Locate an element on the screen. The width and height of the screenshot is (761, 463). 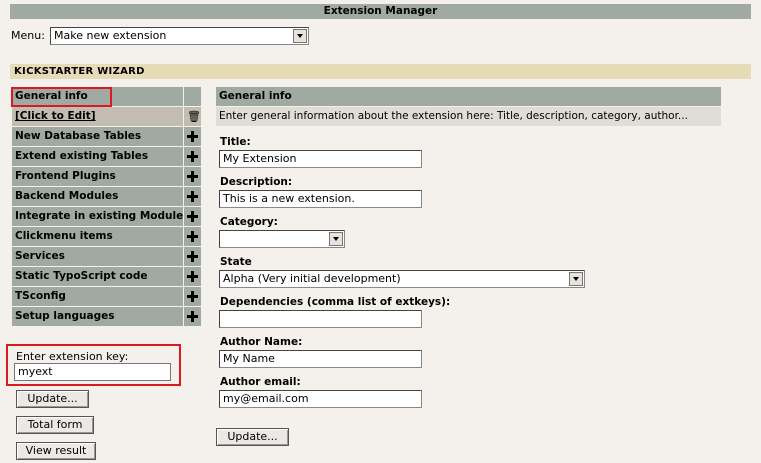
sidebar-item-setup-languages: Setup languages is located at coordinates (107, 316).